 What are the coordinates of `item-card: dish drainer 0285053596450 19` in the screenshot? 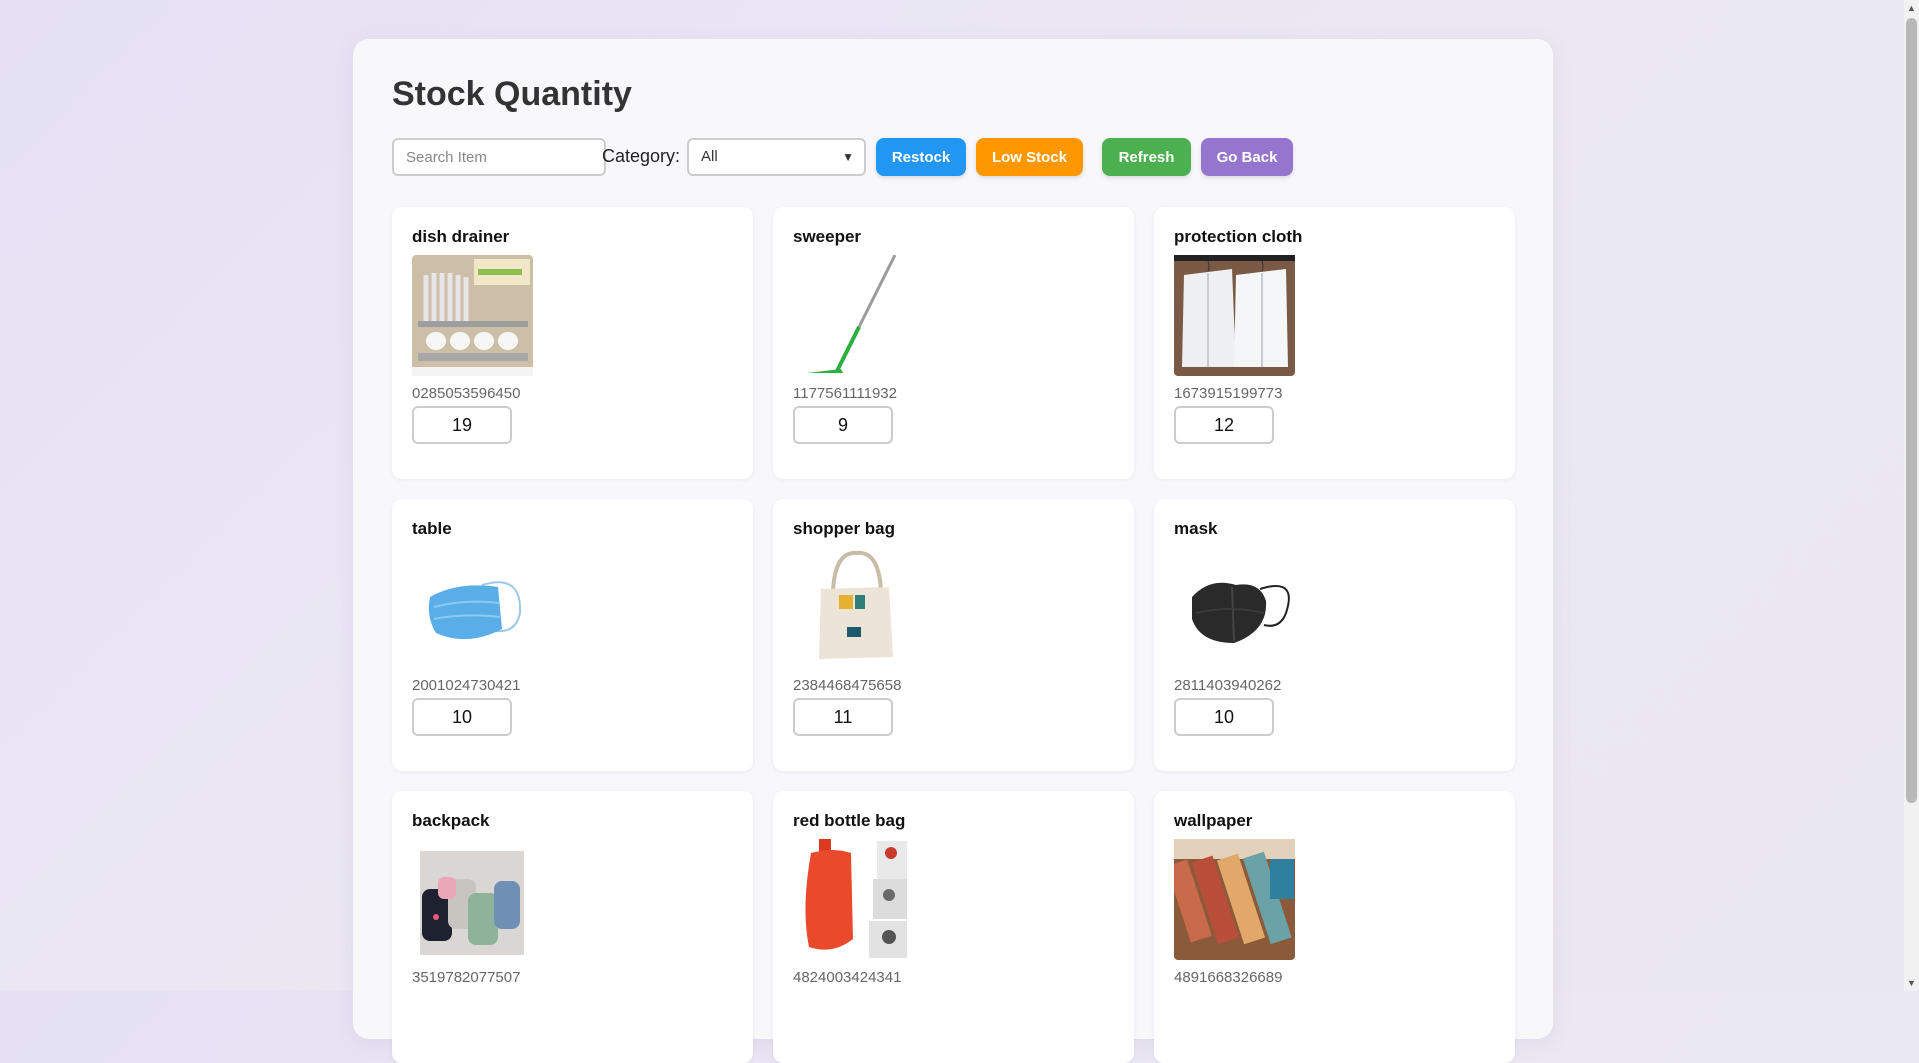 It's located at (572, 343).